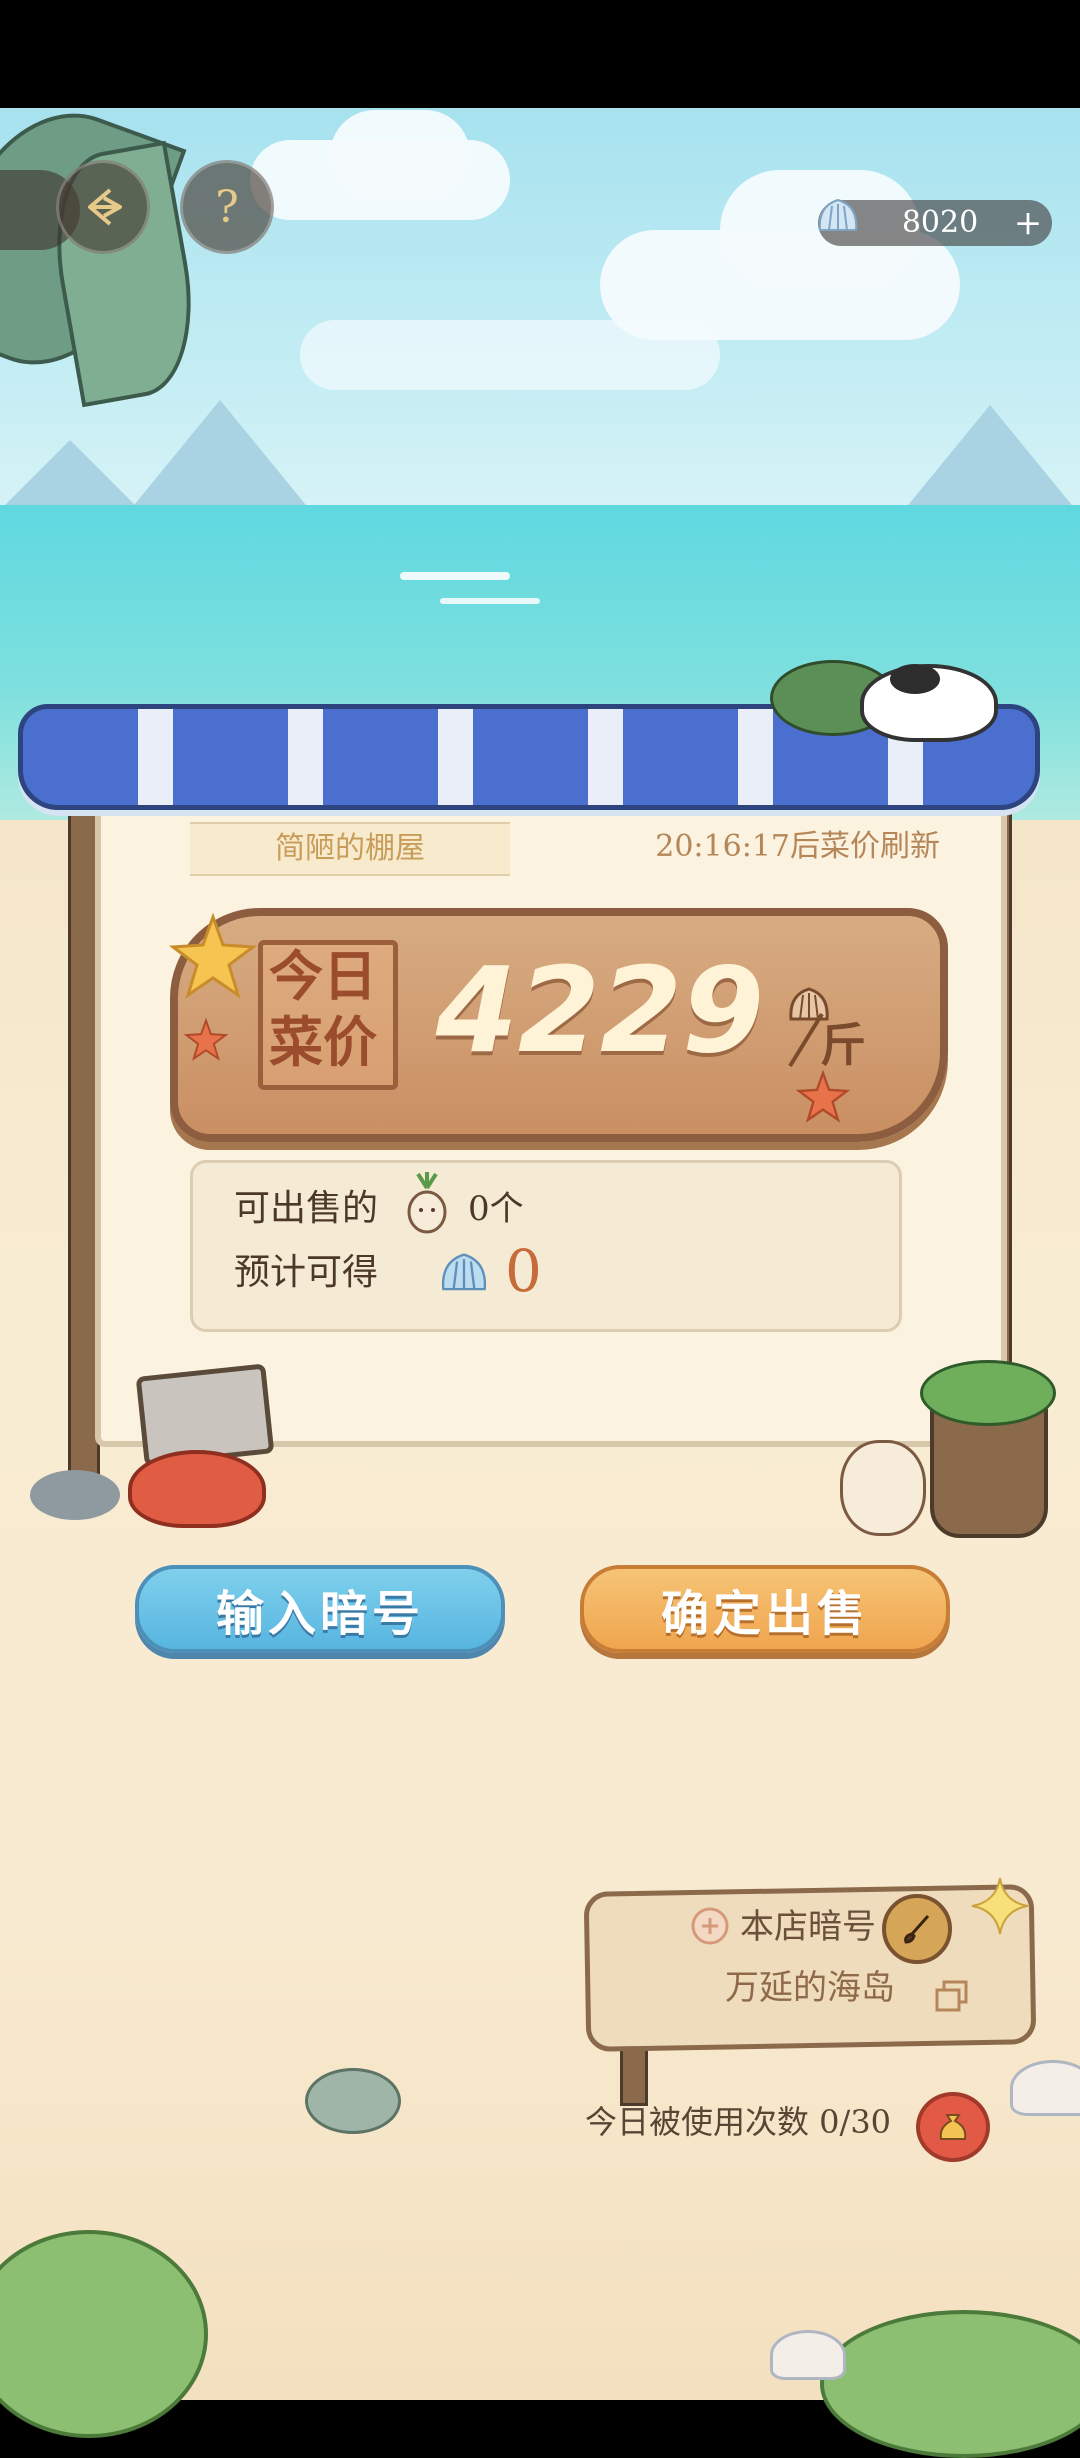 This screenshot has height=2458, width=1080. What do you see at coordinates (350, 849) in the screenshot?
I see `shop-name: 简陋的棚屋` at bounding box center [350, 849].